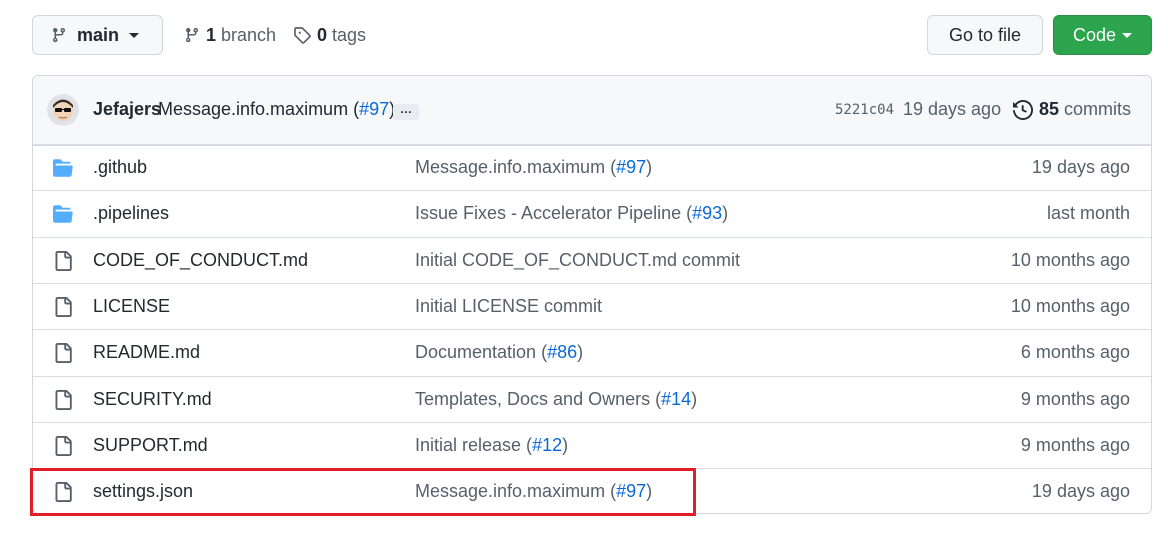  I want to click on file-name: .pipelines, so click(131, 213).